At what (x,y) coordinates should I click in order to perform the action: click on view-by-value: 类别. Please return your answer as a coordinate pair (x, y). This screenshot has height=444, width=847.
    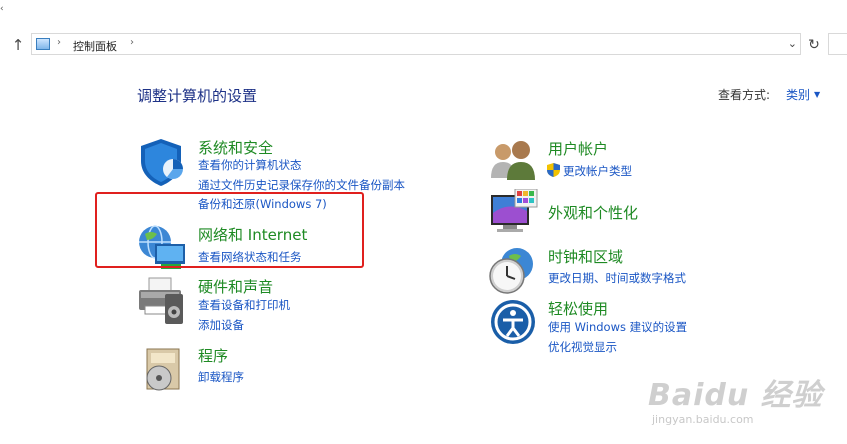
    Looking at the image, I should click on (798, 95).